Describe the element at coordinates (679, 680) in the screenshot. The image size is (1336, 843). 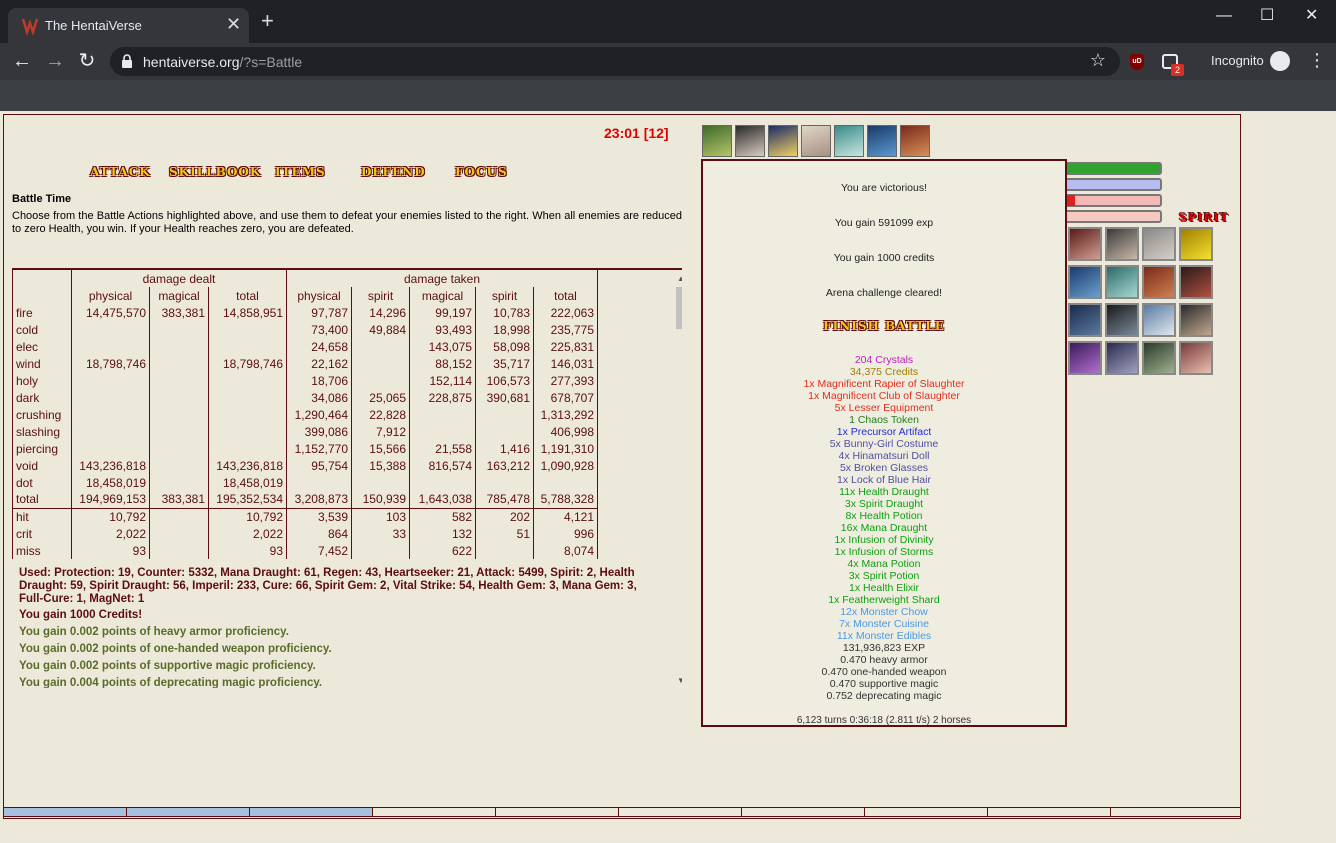
I see `scroll-down-icon: ▼` at that location.